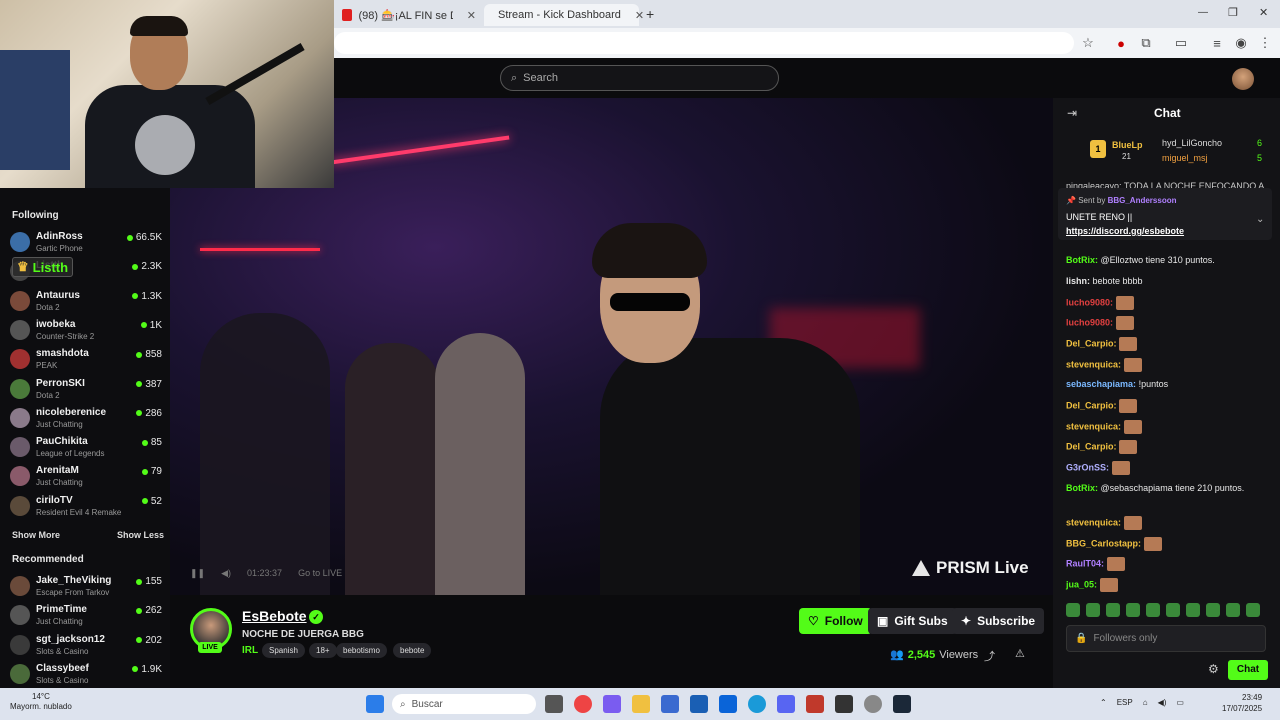 This screenshot has width=1280, height=720. What do you see at coordinates (86, 675) in the screenshot?
I see `sidebar-channel-item: Classybeef Slots & Casino 1.9K` at bounding box center [86, 675].